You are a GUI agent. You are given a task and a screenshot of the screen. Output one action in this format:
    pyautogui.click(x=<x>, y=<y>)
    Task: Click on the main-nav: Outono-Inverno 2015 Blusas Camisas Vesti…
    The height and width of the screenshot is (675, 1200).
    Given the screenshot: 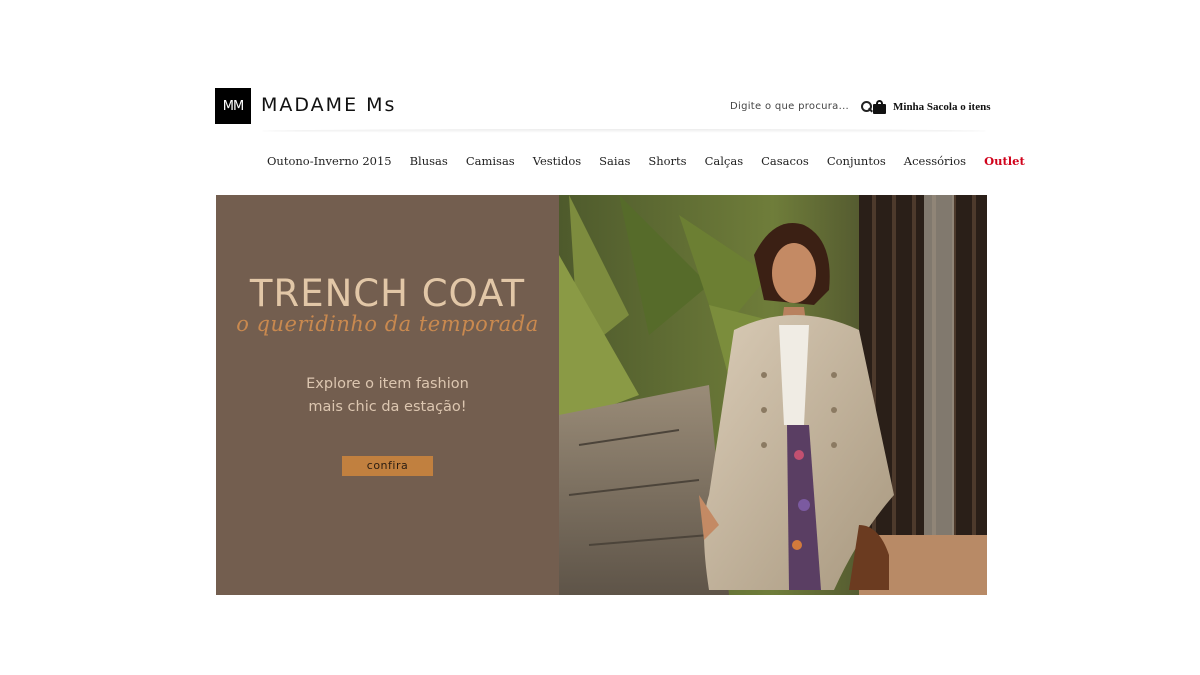 What is the action you would take?
    pyautogui.click(x=655, y=161)
    